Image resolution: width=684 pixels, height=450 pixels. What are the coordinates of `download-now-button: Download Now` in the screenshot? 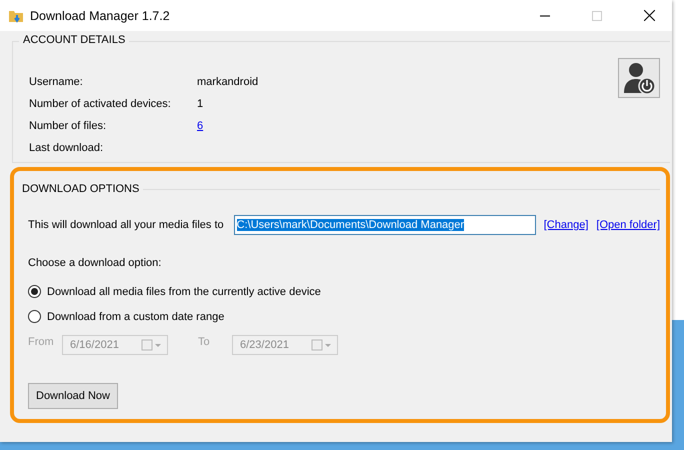 It's located at (73, 396).